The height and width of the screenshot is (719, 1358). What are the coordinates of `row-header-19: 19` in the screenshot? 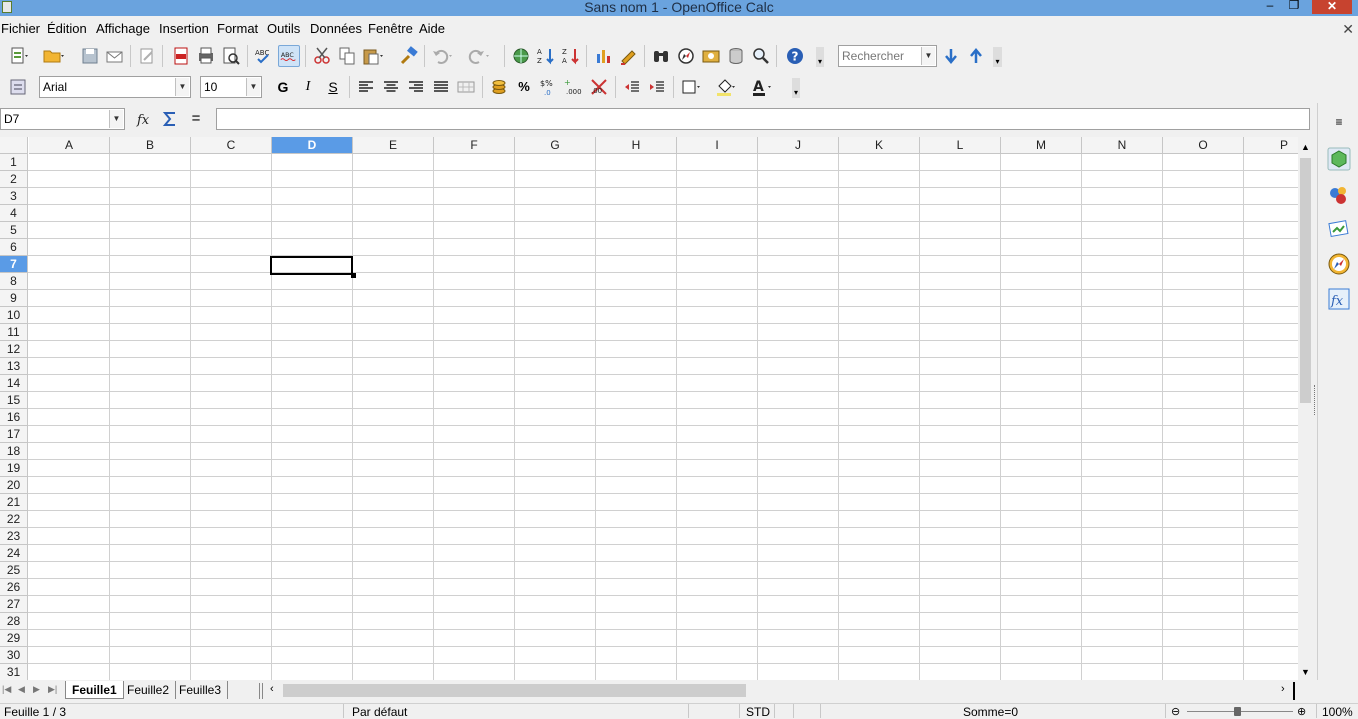 It's located at (14, 468).